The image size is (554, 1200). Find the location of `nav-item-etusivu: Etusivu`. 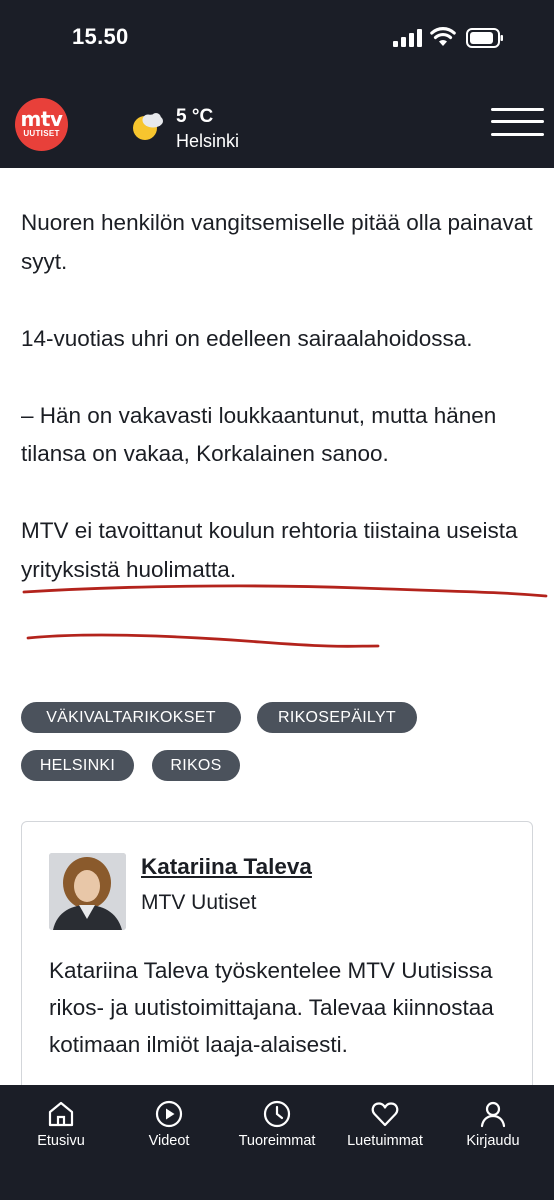

nav-item-etusivu: Etusivu is located at coordinates (61, 1129).